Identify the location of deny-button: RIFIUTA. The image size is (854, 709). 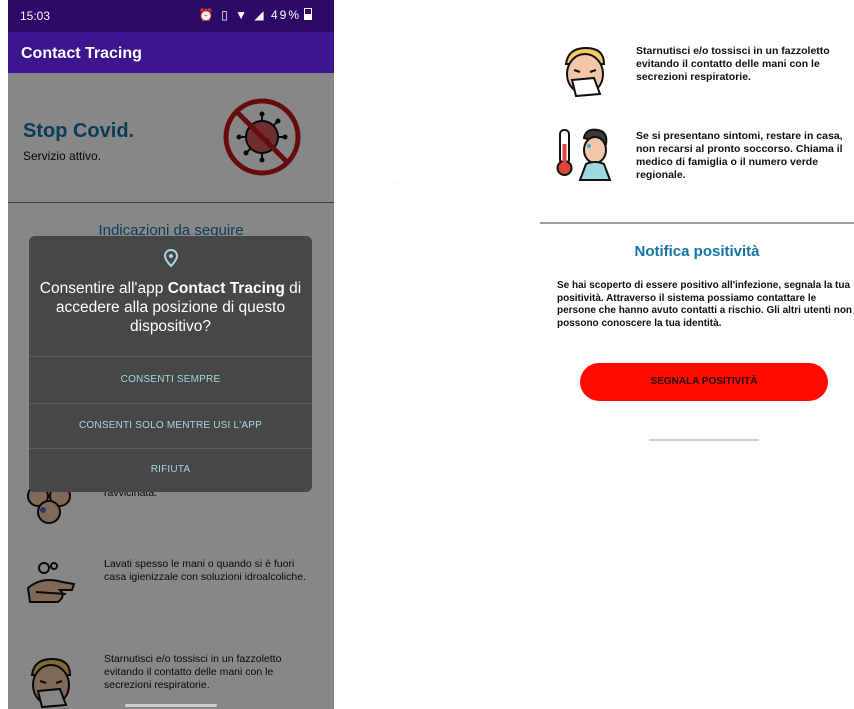
(170, 470).